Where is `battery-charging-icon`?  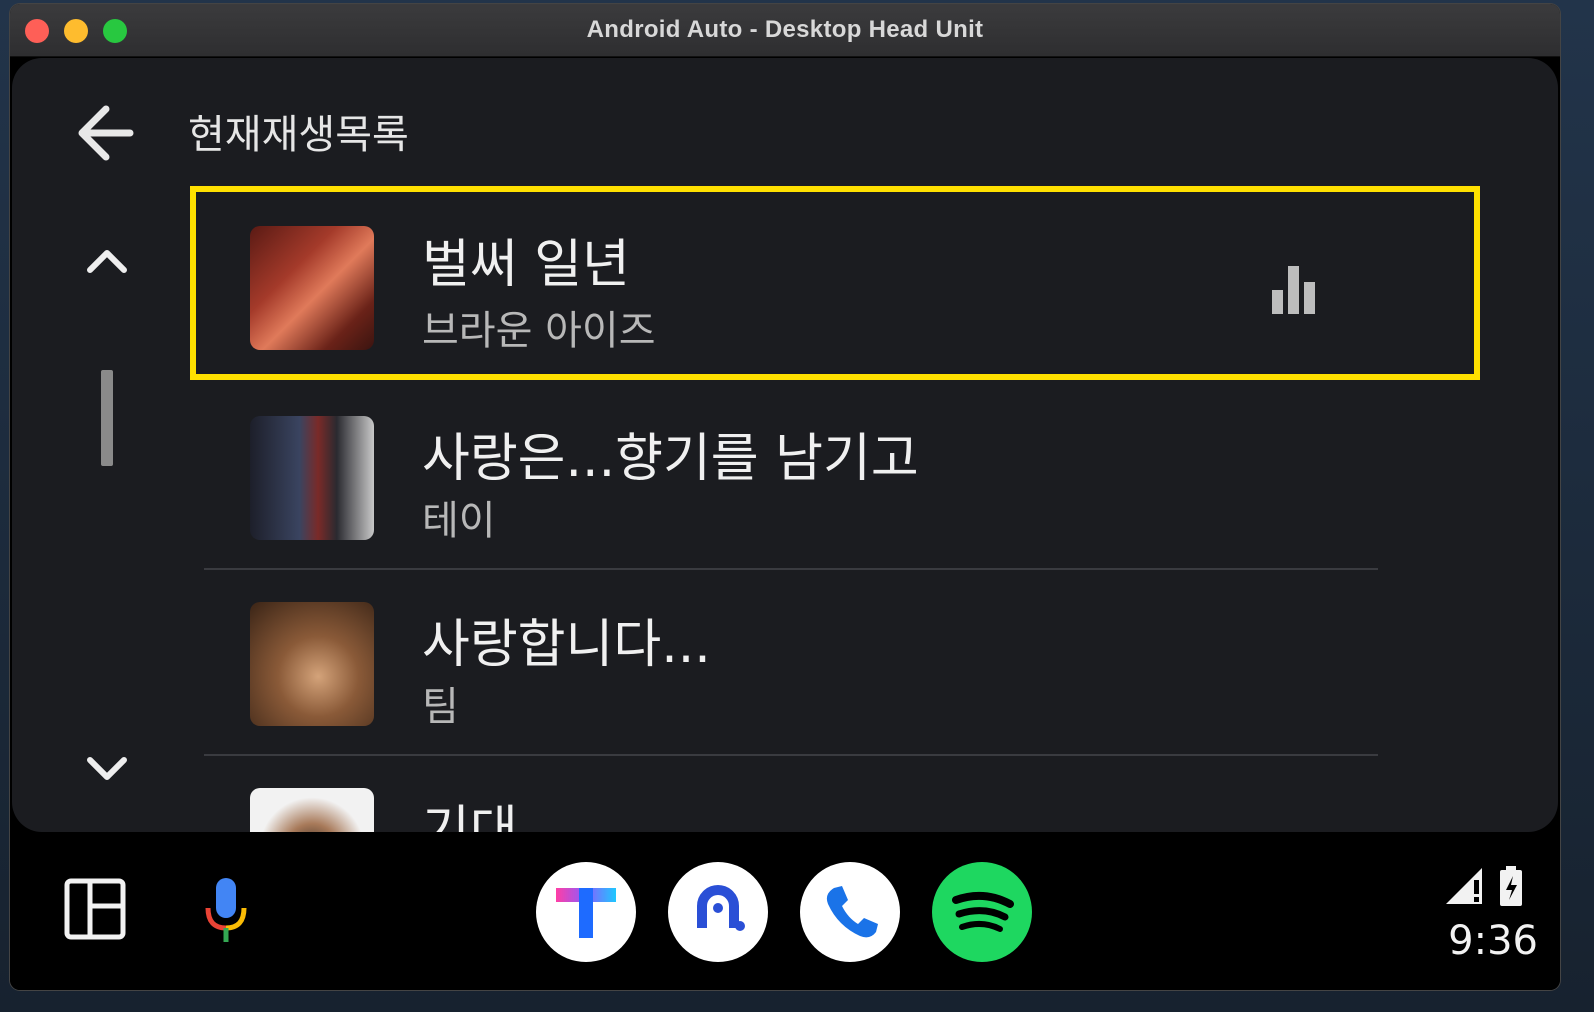
battery-charging-icon is located at coordinates (1511, 886).